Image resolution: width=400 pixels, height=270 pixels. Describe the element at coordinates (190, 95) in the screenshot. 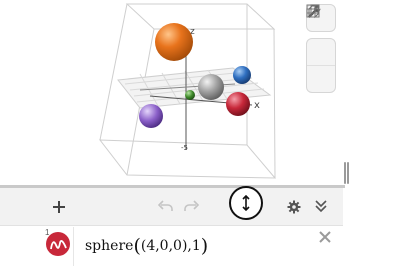

I see `green-sphere` at that location.